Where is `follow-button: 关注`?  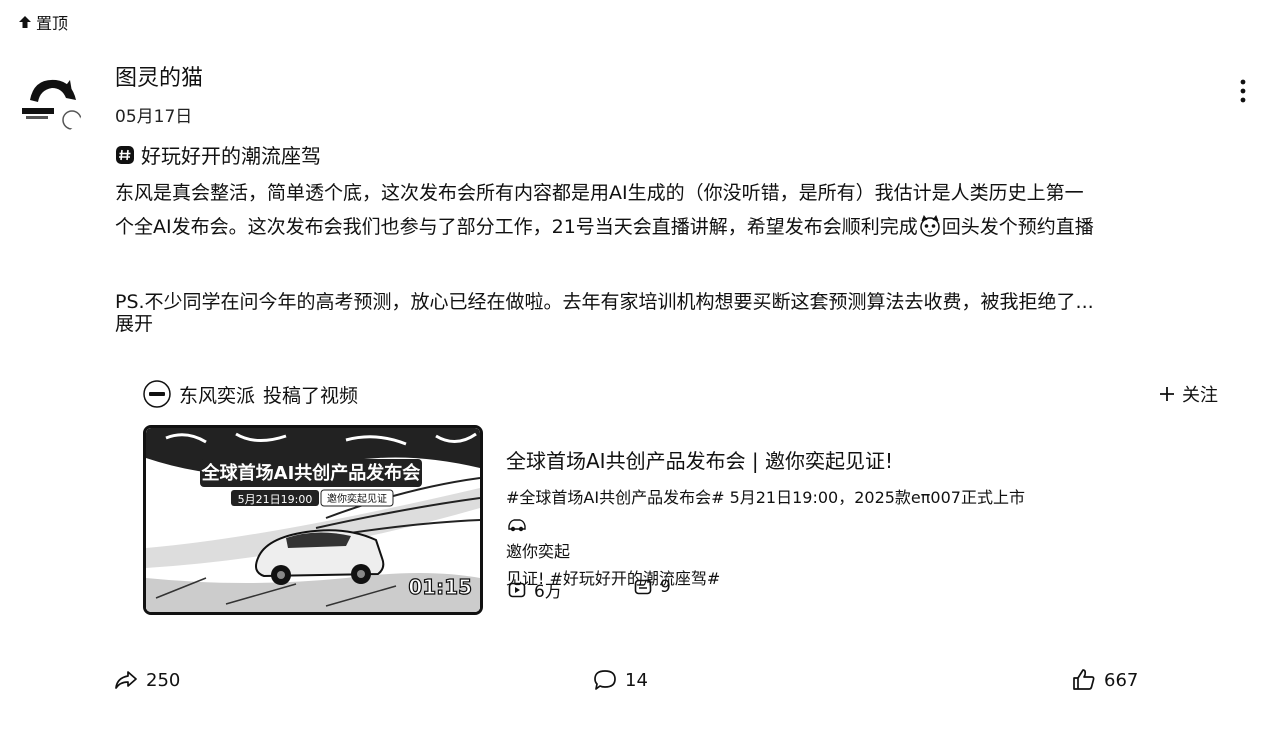 follow-button: 关注 is located at coordinates (1188, 394).